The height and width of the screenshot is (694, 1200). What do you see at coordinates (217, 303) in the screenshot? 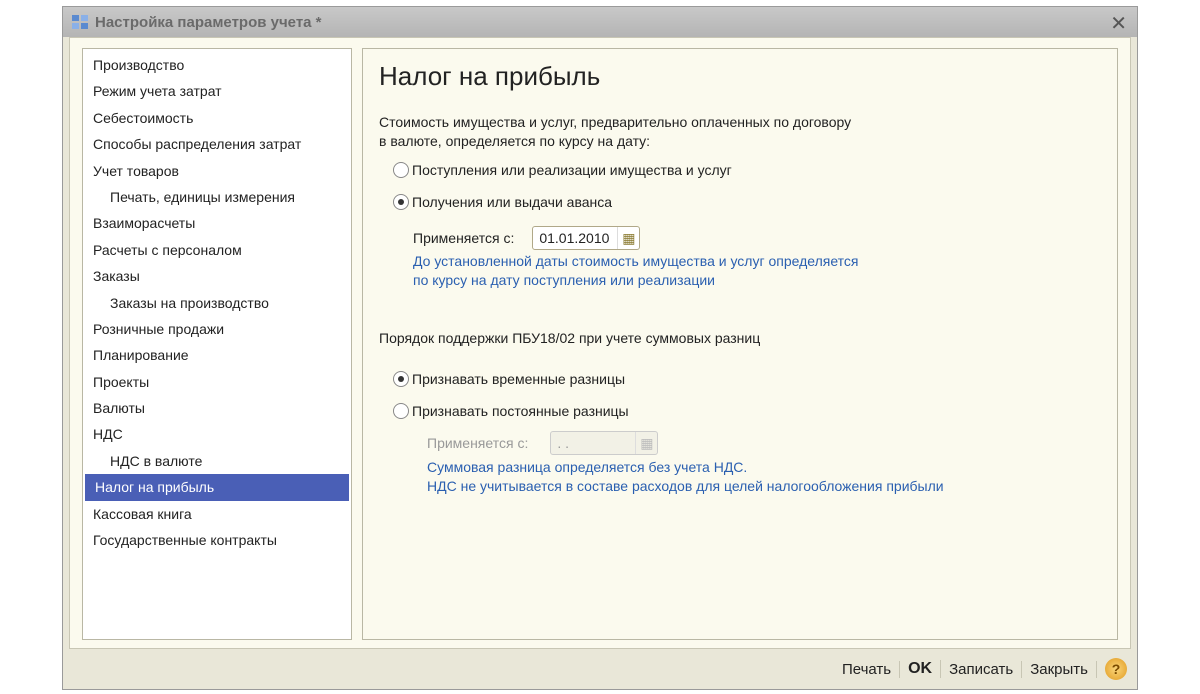
I see `sidebar-item: Заказы на производство` at bounding box center [217, 303].